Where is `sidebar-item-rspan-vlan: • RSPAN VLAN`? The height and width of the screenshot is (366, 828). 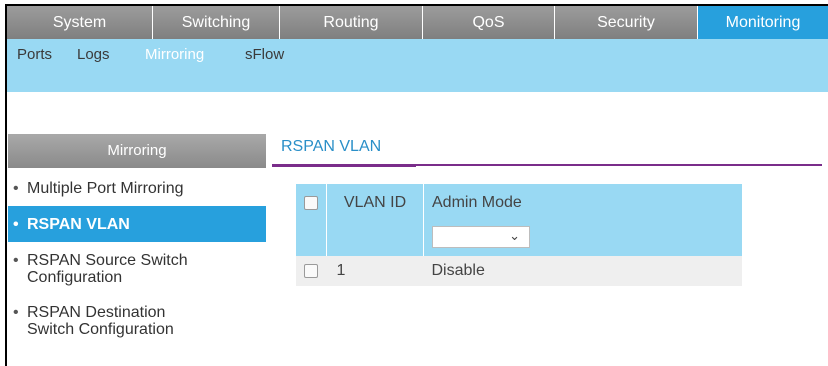 sidebar-item-rspan-vlan: • RSPAN VLAN is located at coordinates (137, 224).